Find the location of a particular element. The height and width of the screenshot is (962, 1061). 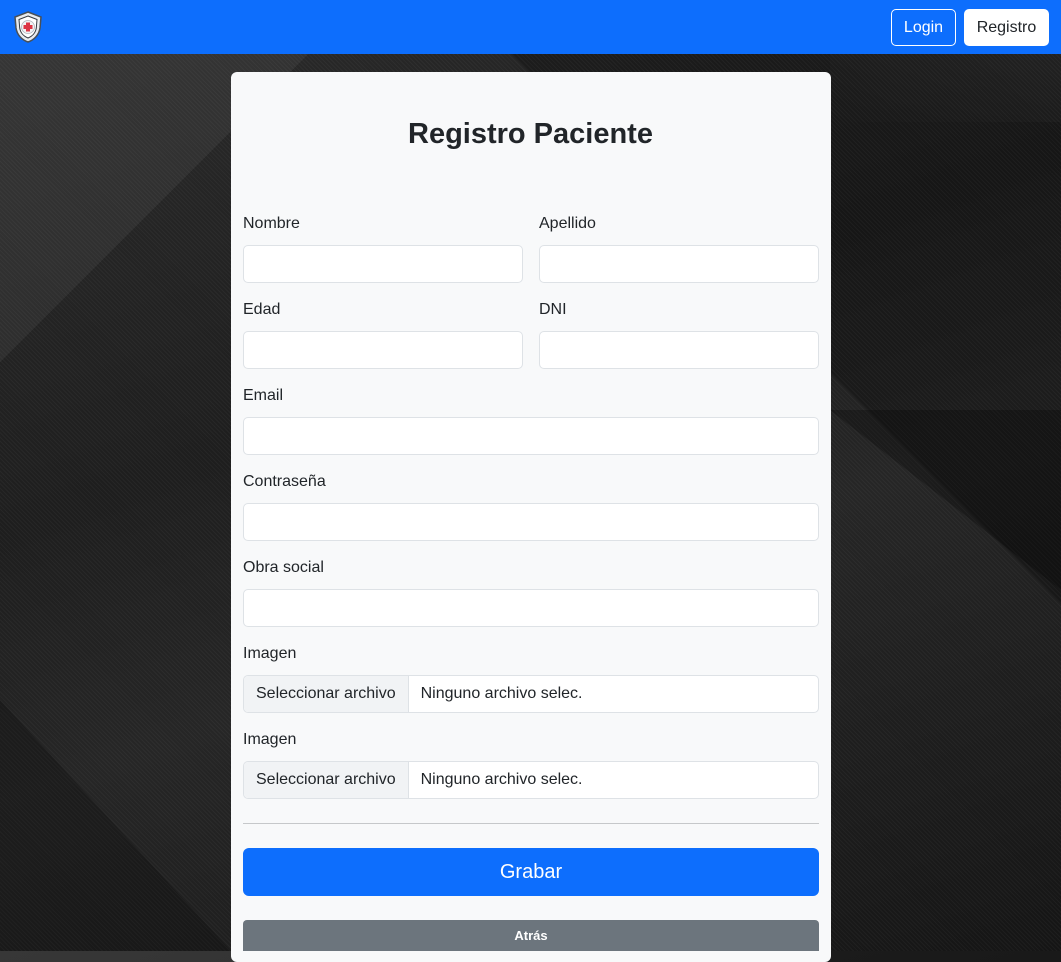

imagen-label-2: Imagen is located at coordinates (270, 739).